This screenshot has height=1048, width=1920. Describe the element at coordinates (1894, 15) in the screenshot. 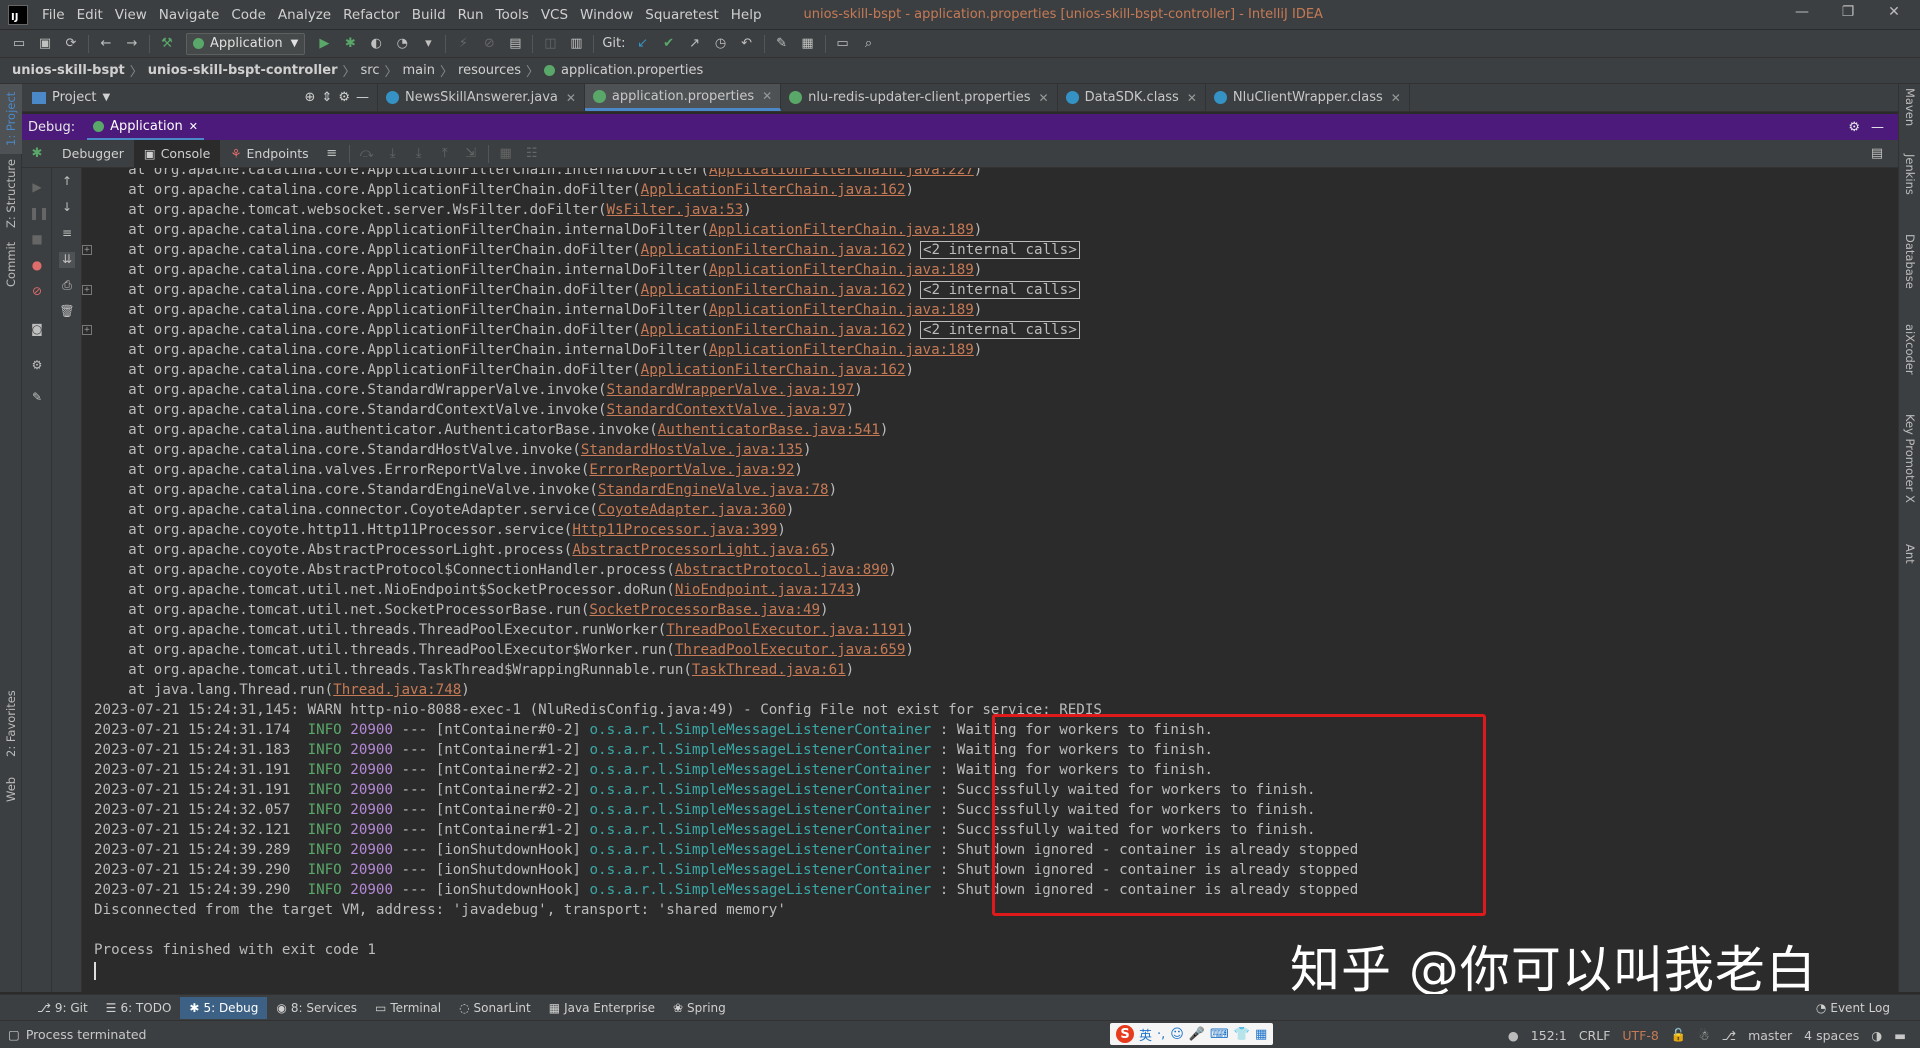

I see `close-window-icon: ✕` at that location.